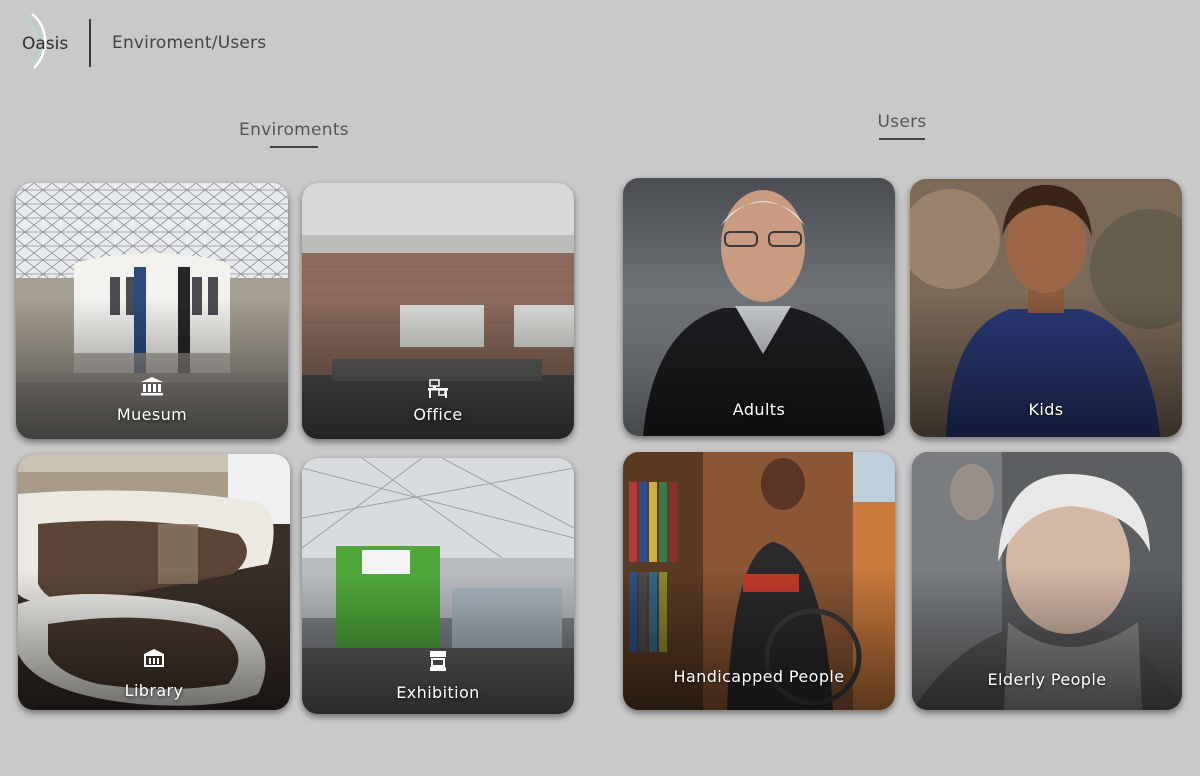  What do you see at coordinates (600, 45) in the screenshot?
I see `top-bar: Oasis Enviroment/Users` at bounding box center [600, 45].